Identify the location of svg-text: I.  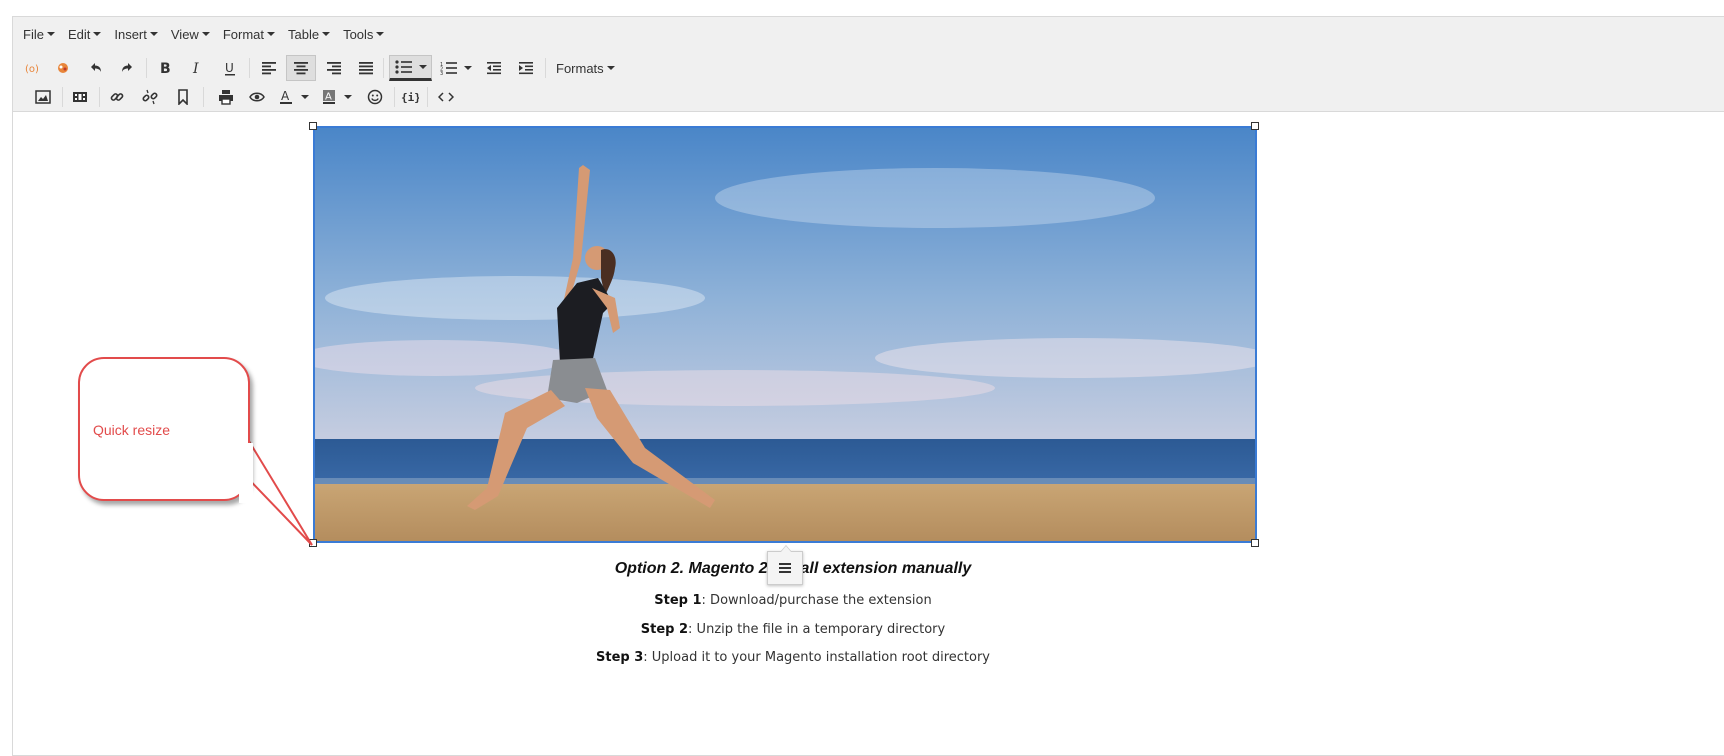
(195, 68).